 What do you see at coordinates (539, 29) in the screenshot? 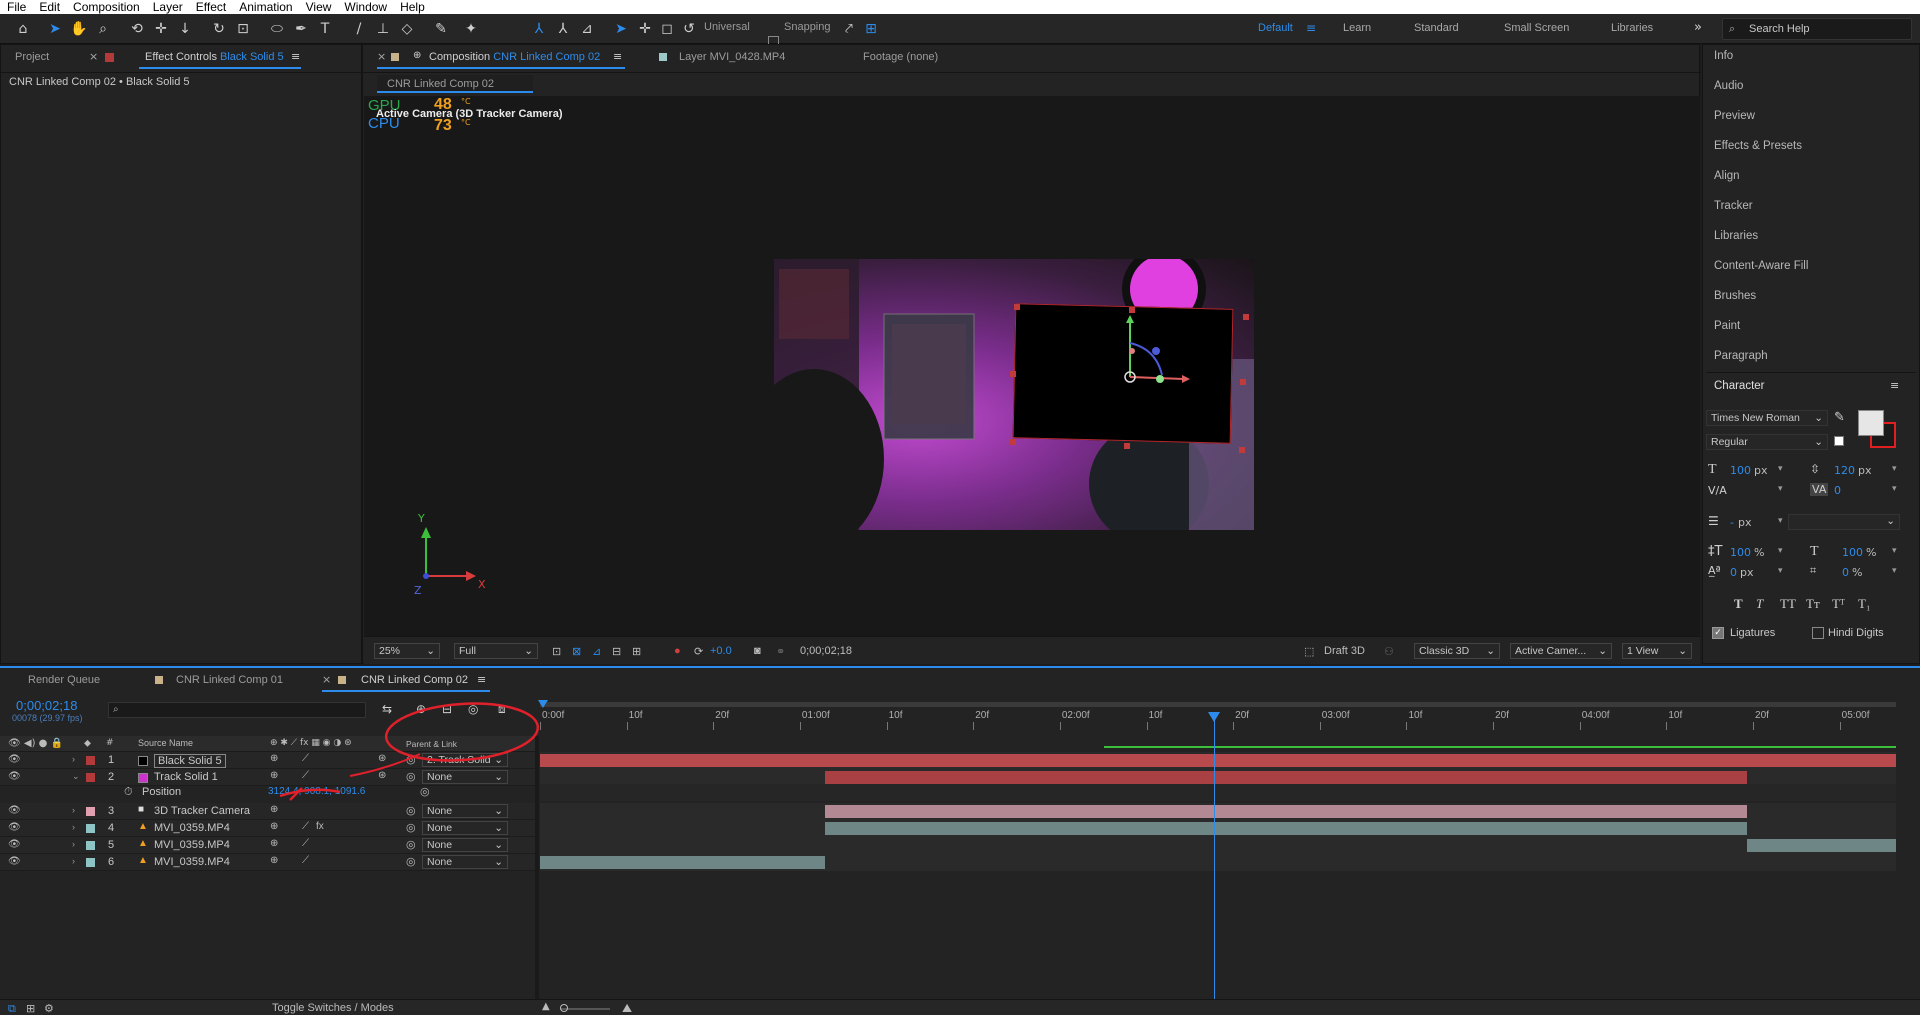
I see `local-axis-icon: ⅄` at bounding box center [539, 29].